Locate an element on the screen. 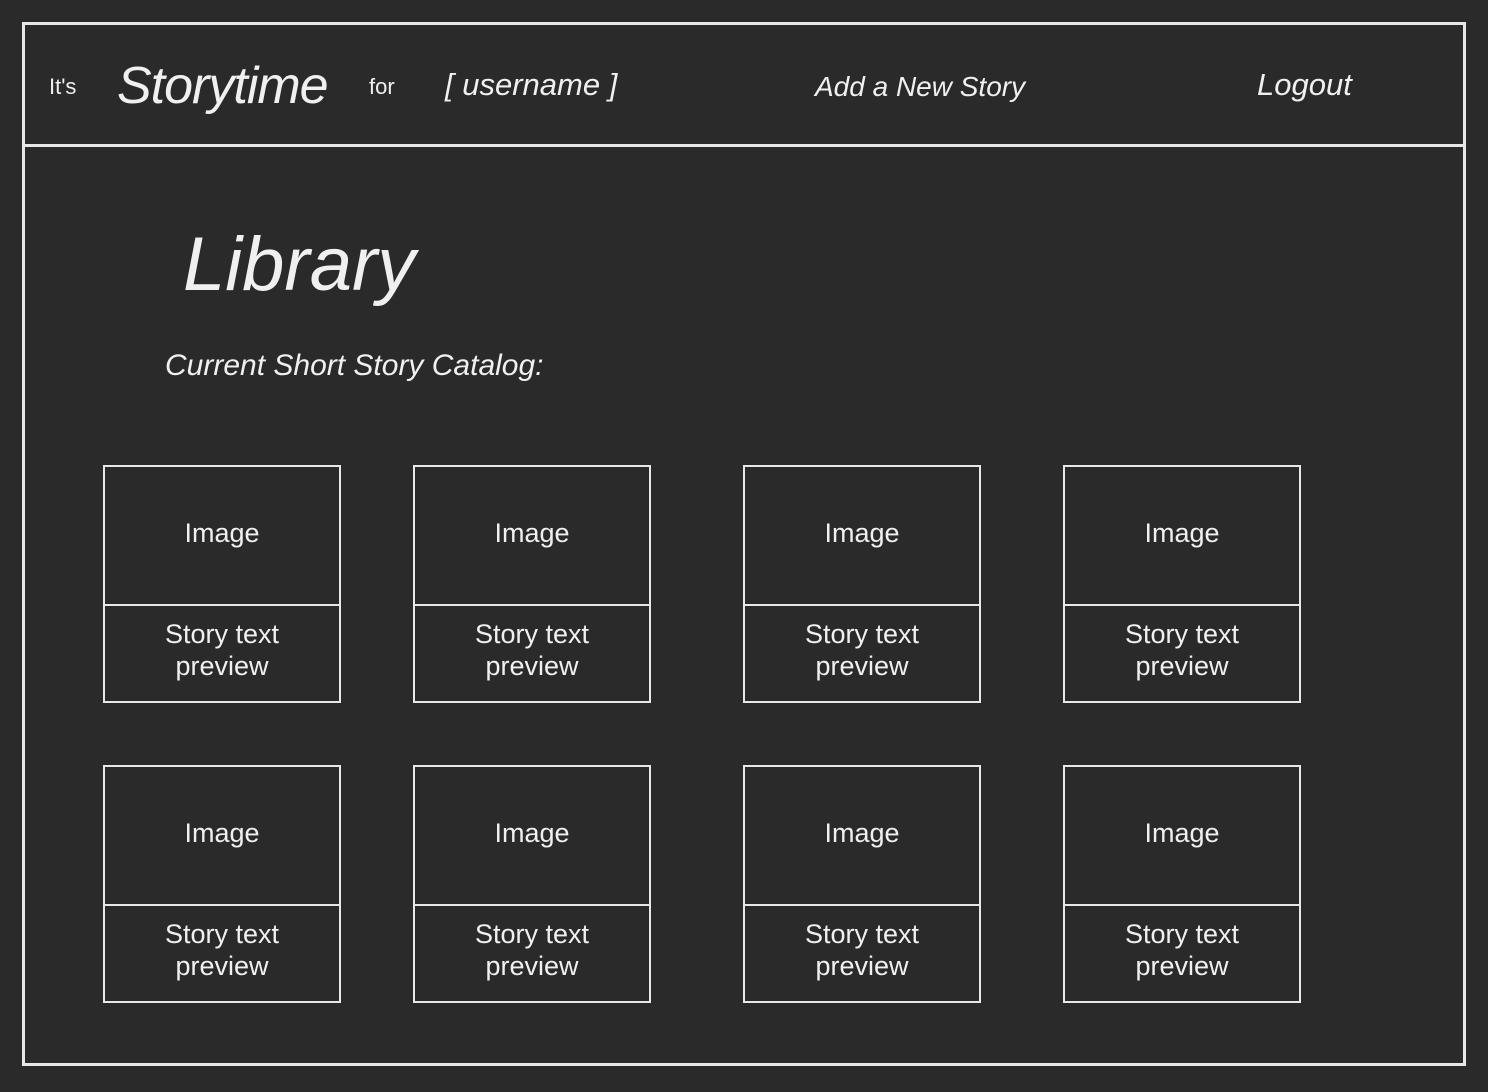 Image resolution: width=1488 pixels, height=1092 pixels. page-title: Library is located at coordinates (299, 264).